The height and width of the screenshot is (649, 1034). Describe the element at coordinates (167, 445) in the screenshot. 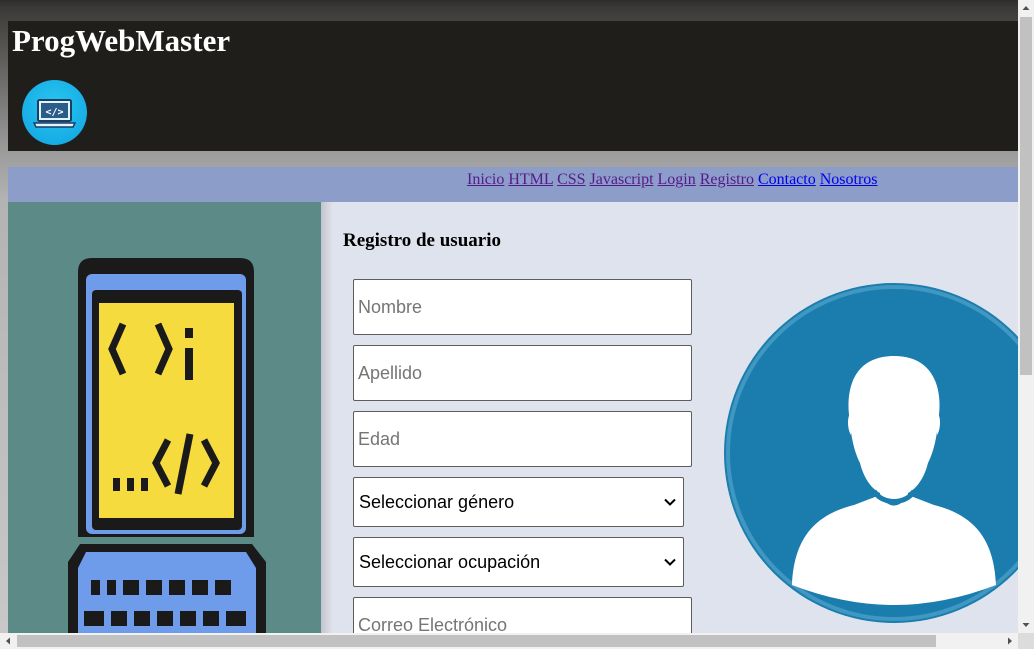

I see `laptop-code-illustration` at that location.